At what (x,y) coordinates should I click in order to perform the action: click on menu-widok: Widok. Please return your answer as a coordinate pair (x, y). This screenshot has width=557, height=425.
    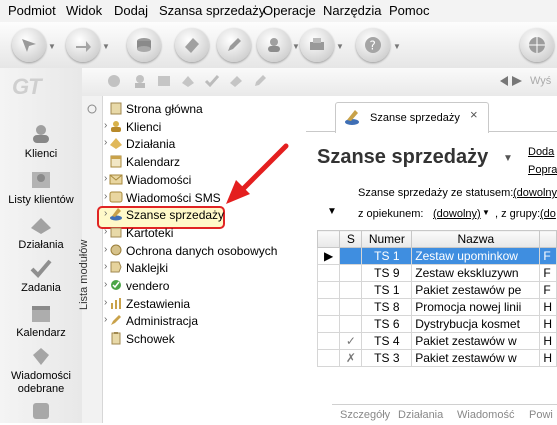
    Looking at the image, I should click on (84, 10).